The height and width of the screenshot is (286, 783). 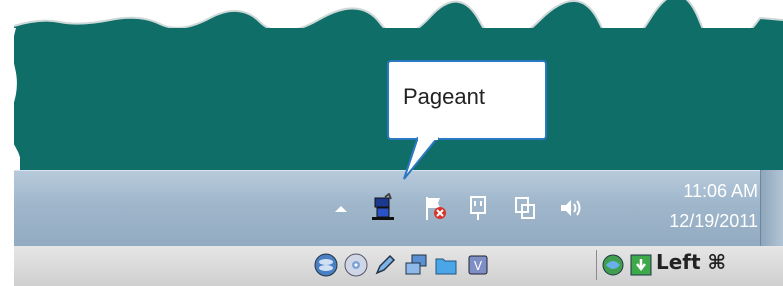 What do you see at coordinates (596, 265) in the screenshot?
I see `toolbar-separator` at bounding box center [596, 265].